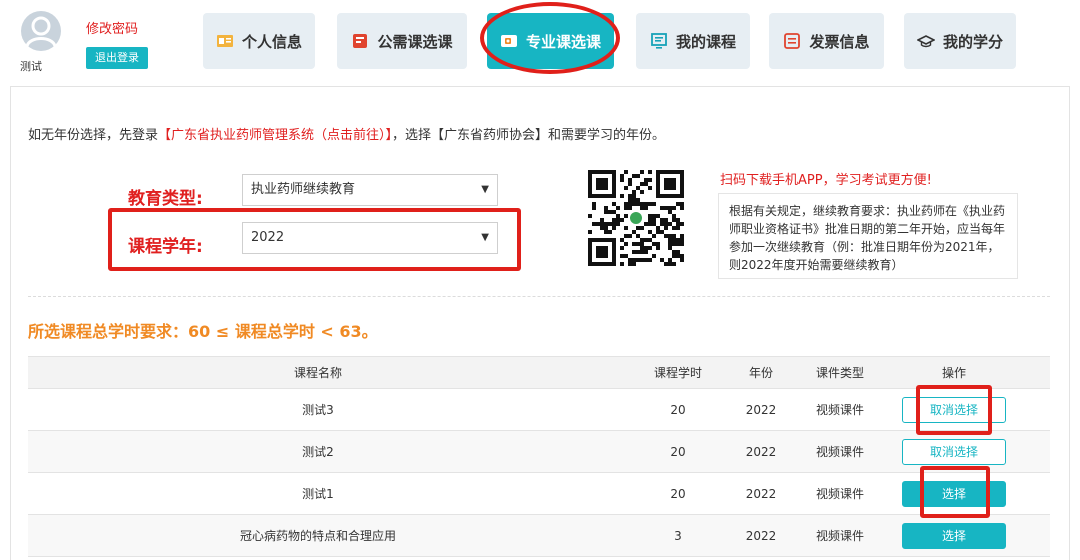  Describe the element at coordinates (203, 331) in the screenshot. I see `total-hours-requirement: 所选课程总学时要求：60 ≤ 课程总学时 < 63。` at that location.